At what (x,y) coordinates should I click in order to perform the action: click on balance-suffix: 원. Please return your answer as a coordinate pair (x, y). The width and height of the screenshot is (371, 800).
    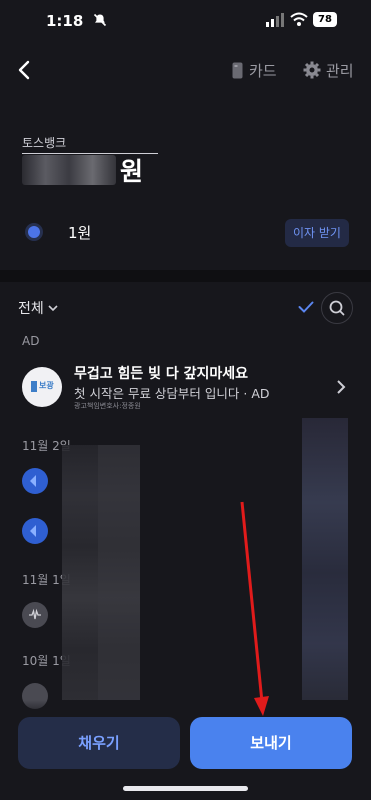
    Looking at the image, I should click on (132, 171).